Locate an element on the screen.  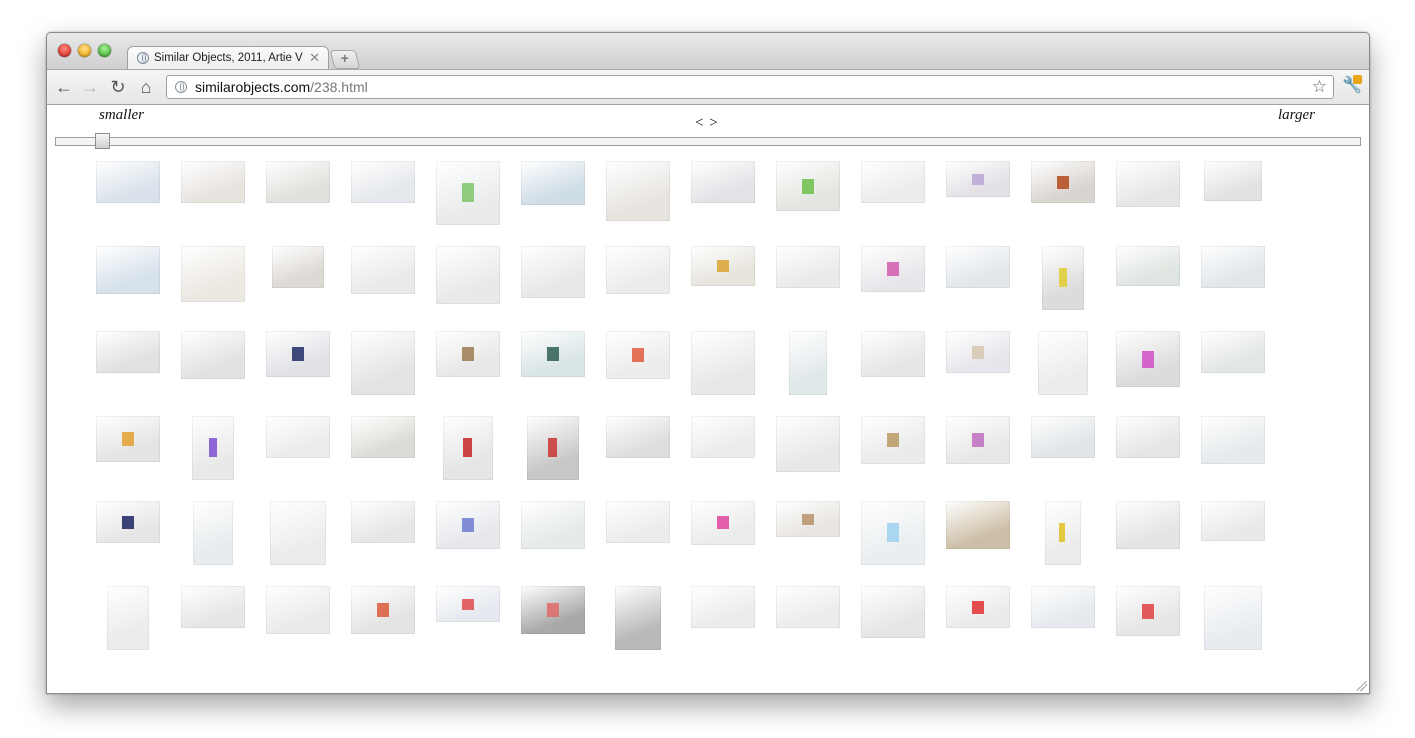
close-window-button is located at coordinates (64, 50).